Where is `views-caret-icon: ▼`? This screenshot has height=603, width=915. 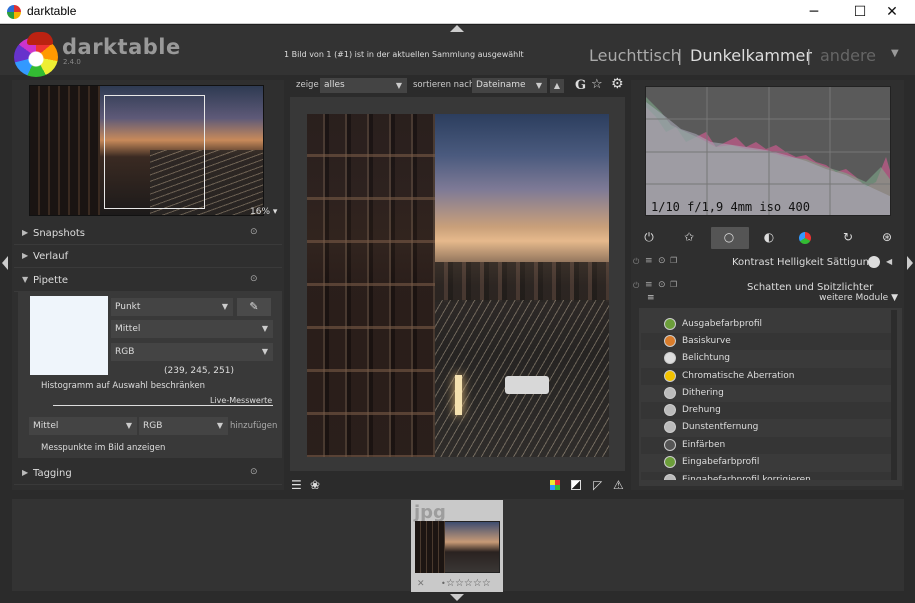
views-caret-icon: ▼ is located at coordinates (895, 53).